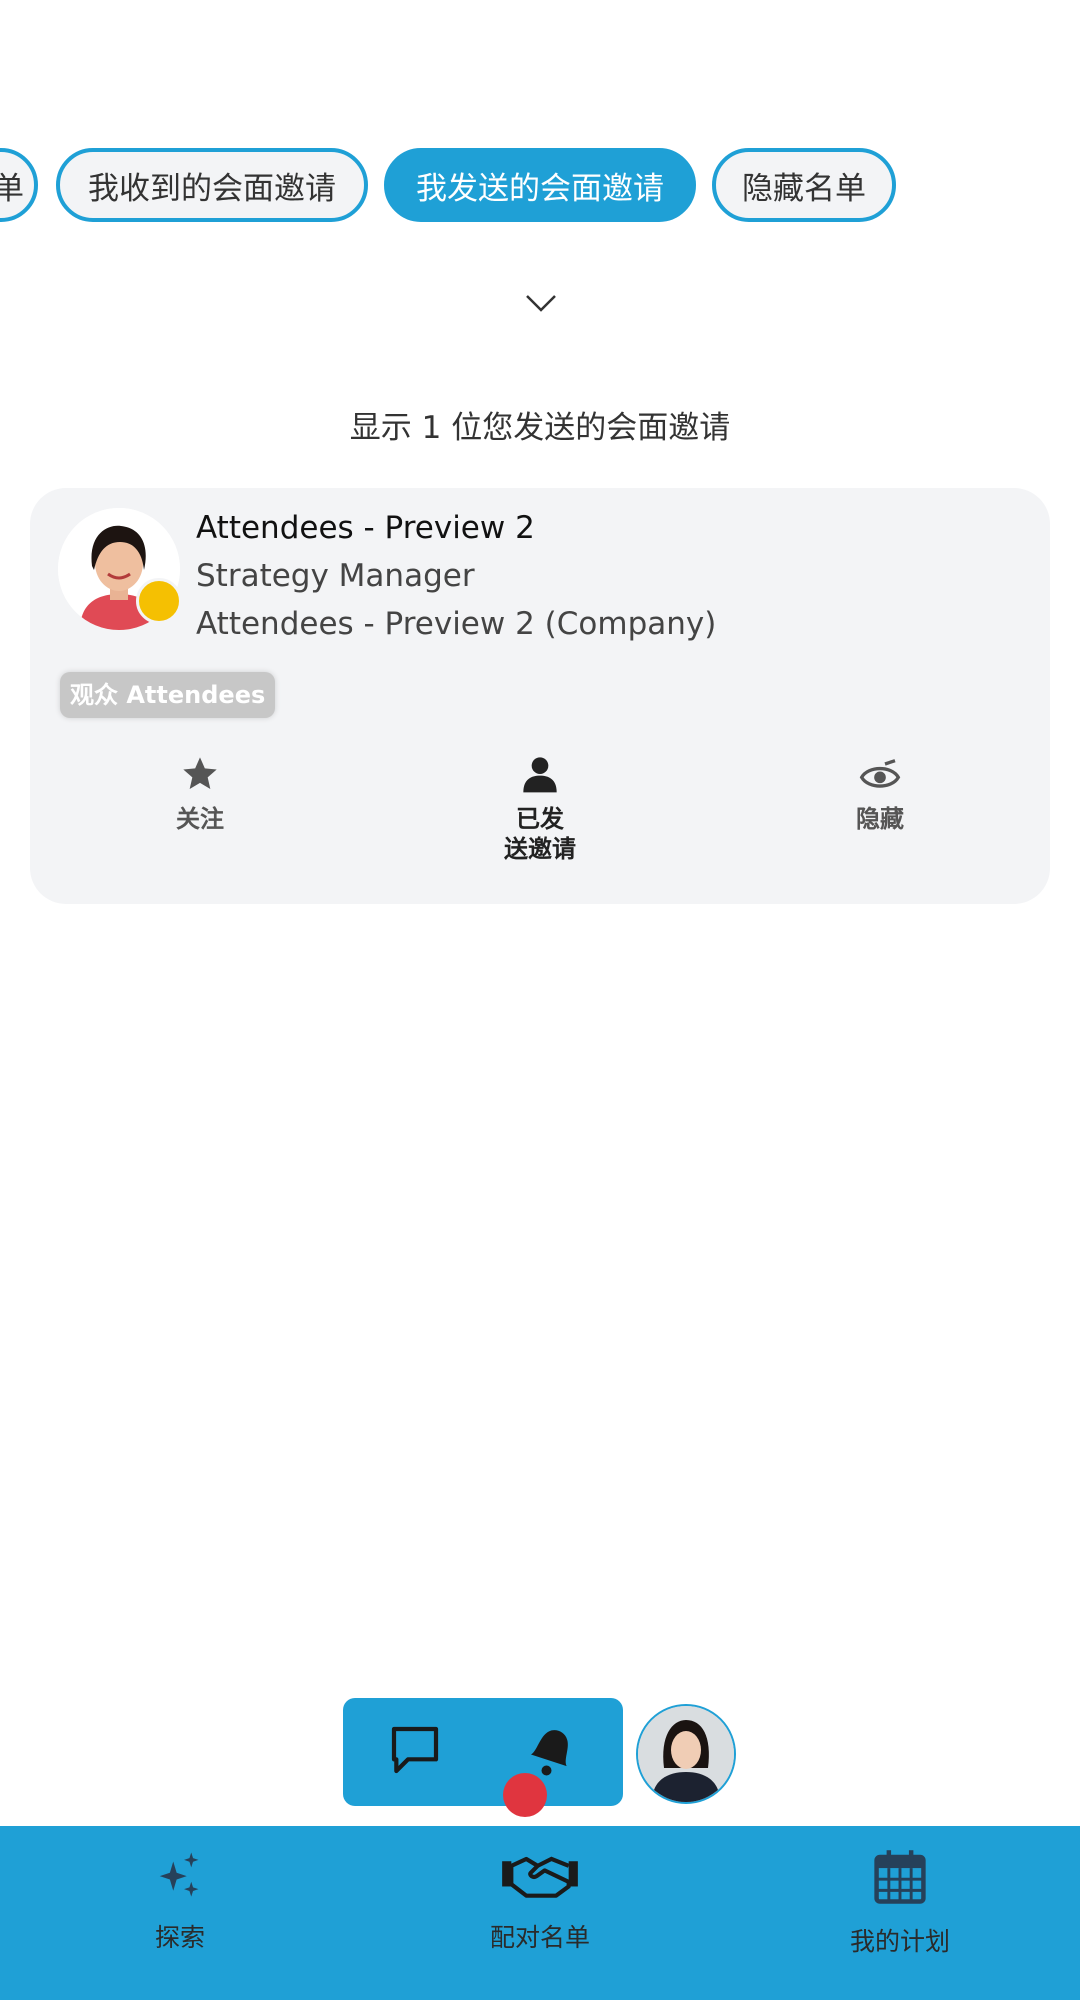  Describe the element at coordinates (899, 1941) in the screenshot. I see `nav-my-plan-label: 我的计划` at that location.